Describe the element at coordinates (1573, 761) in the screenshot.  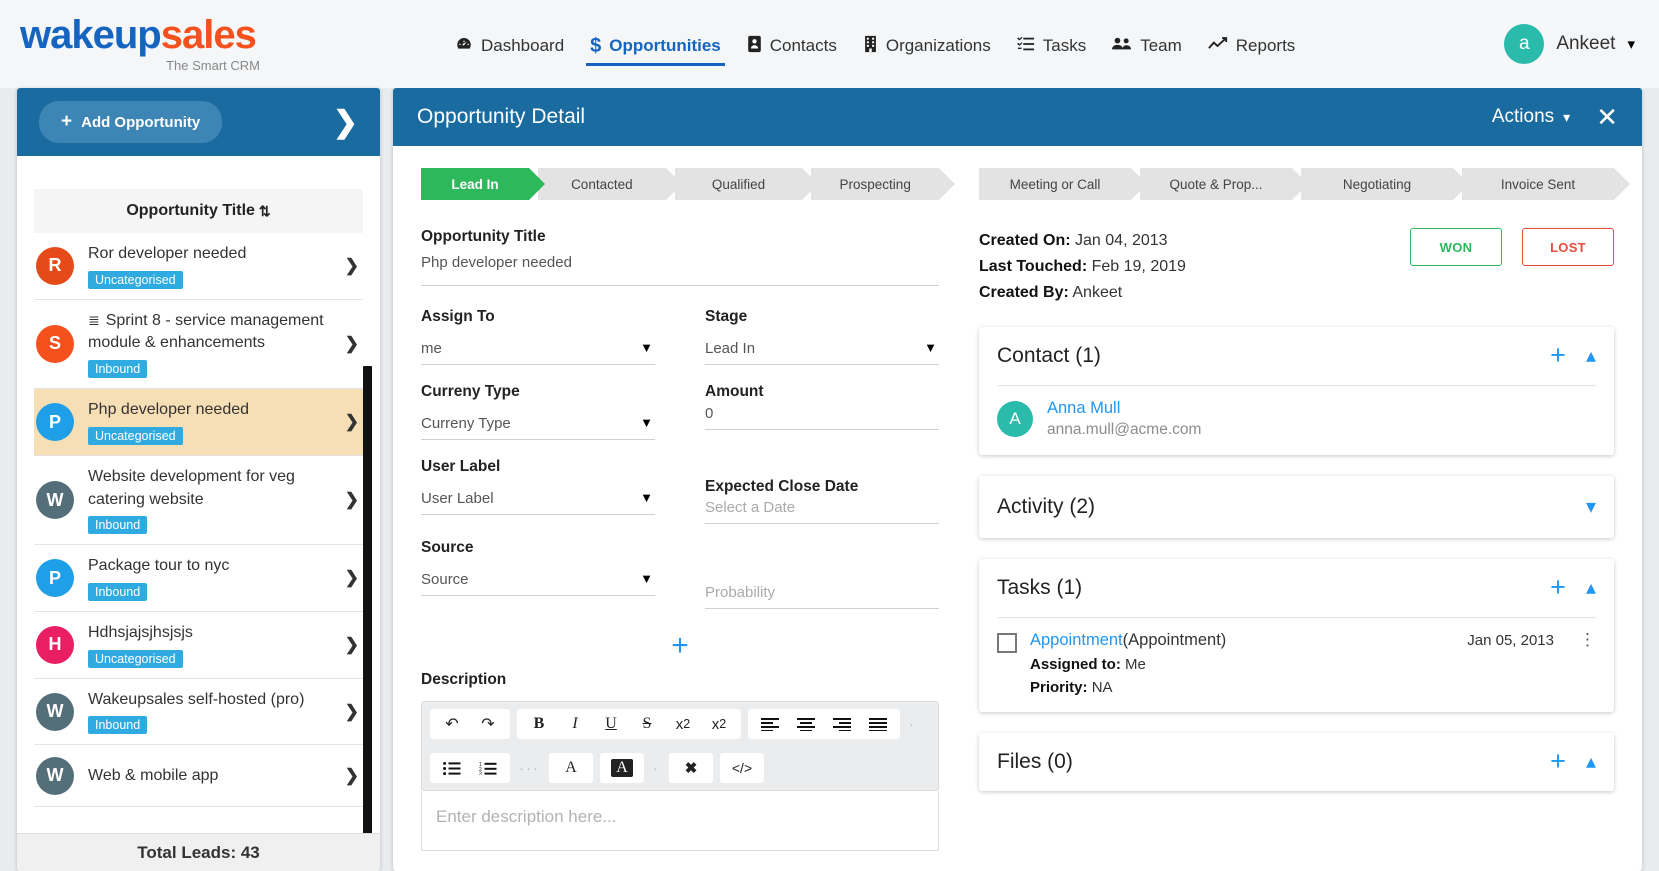
I see `files-card-tools: + ▴` at that location.